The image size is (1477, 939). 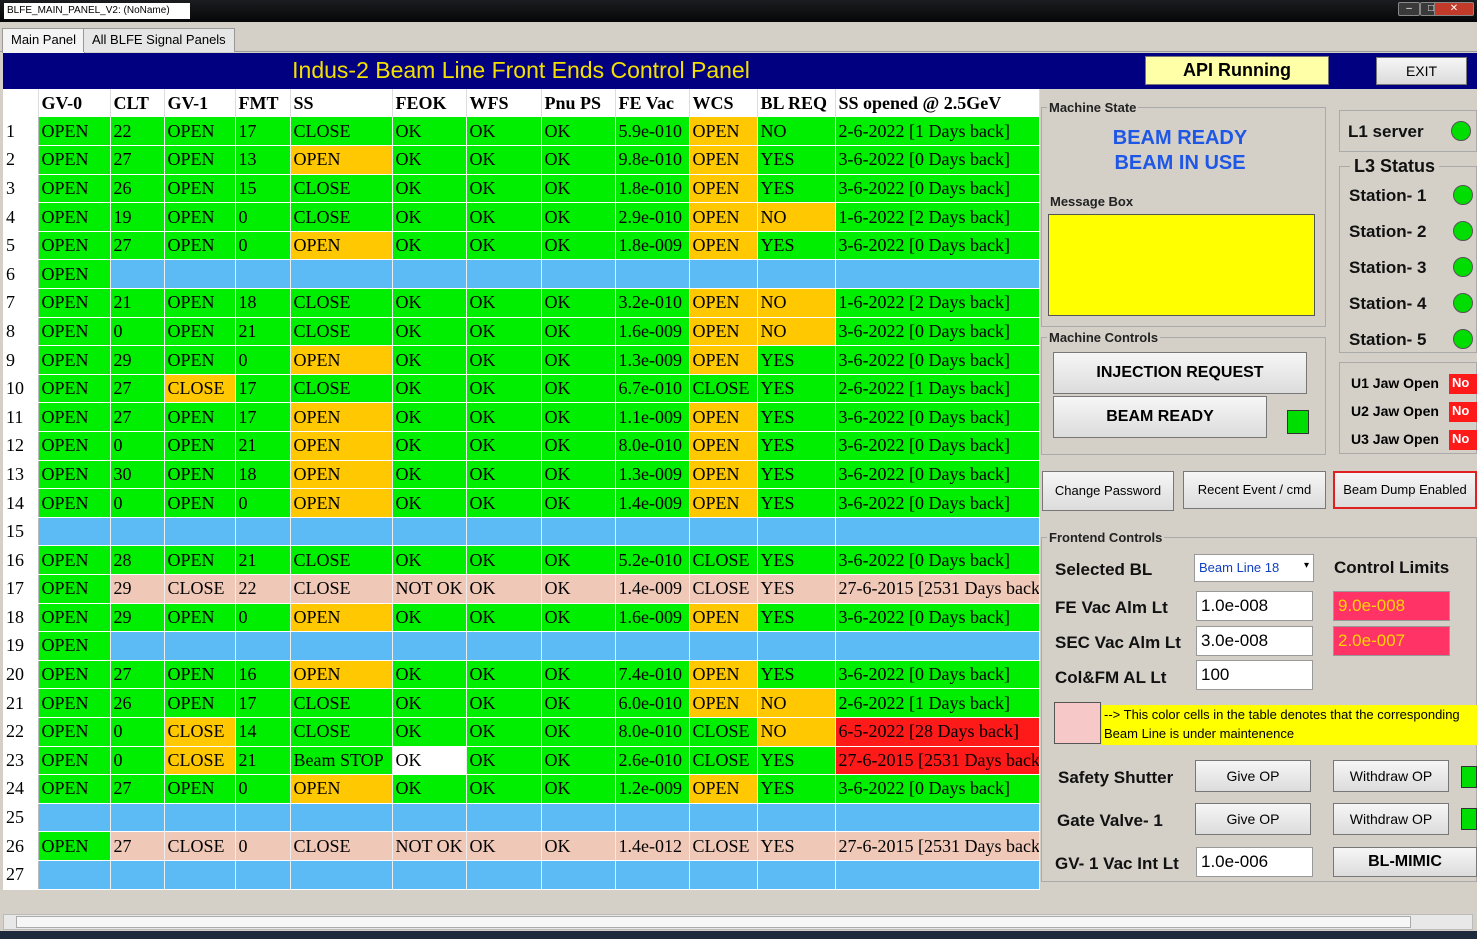 What do you see at coordinates (1421, 71) in the screenshot?
I see `exit-button: EXIT` at bounding box center [1421, 71].